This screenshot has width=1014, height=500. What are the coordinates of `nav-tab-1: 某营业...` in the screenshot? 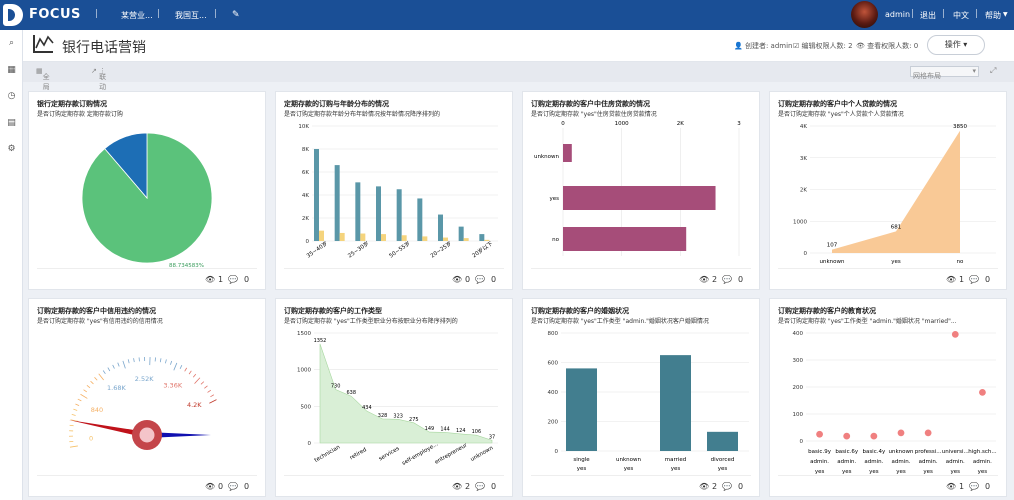 It's located at (137, 15).